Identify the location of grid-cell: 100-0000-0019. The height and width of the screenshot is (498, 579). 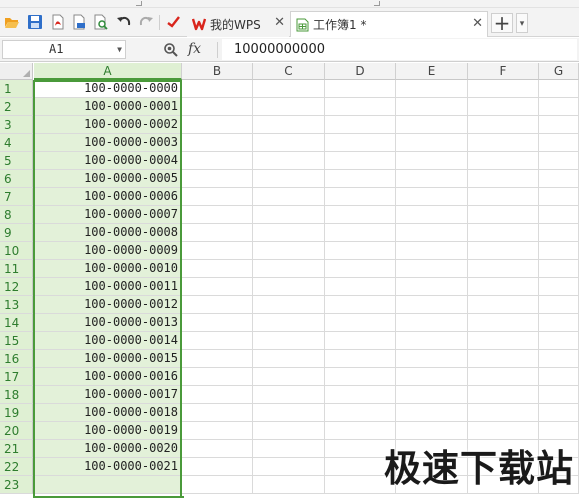
(108, 431).